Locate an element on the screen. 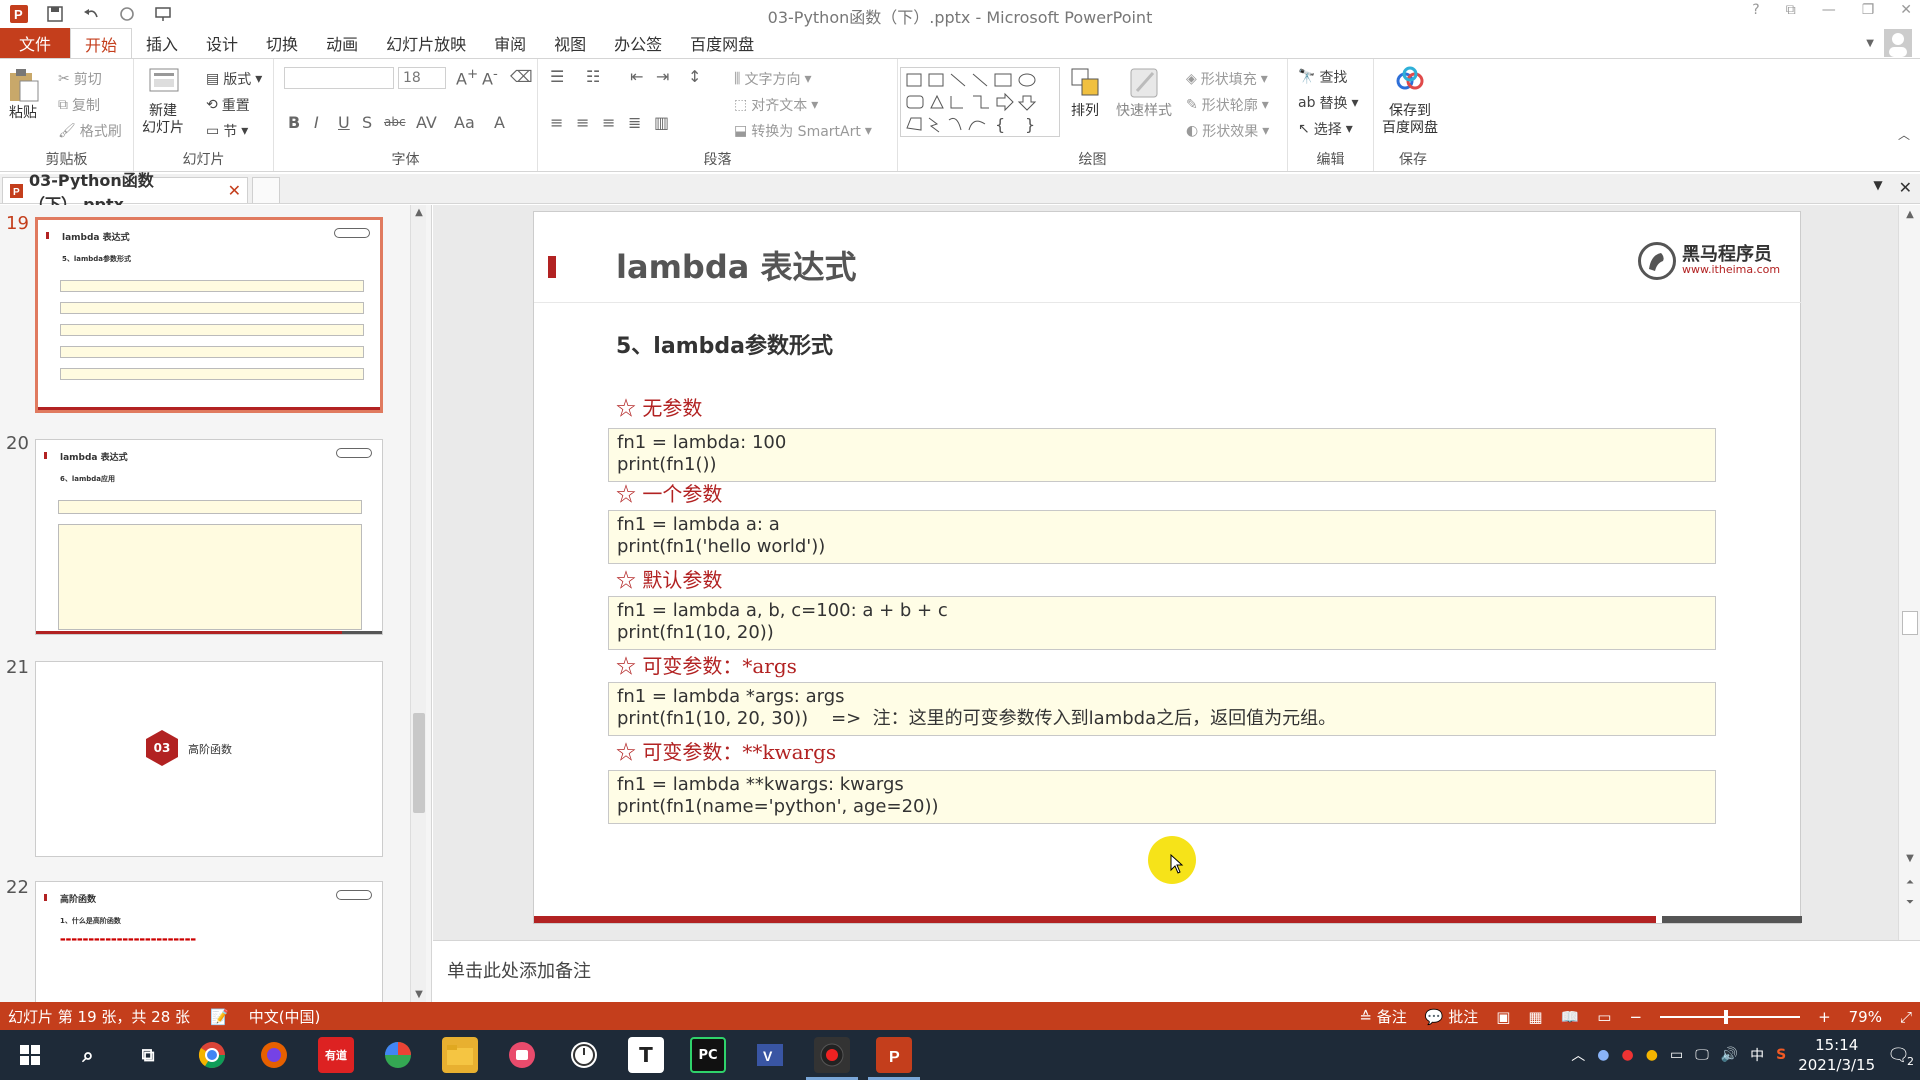 This screenshot has width=1920, height=1080. slide-thumbnail-19: lambda 表达式 5、lambda参数形式 is located at coordinates (209, 315).